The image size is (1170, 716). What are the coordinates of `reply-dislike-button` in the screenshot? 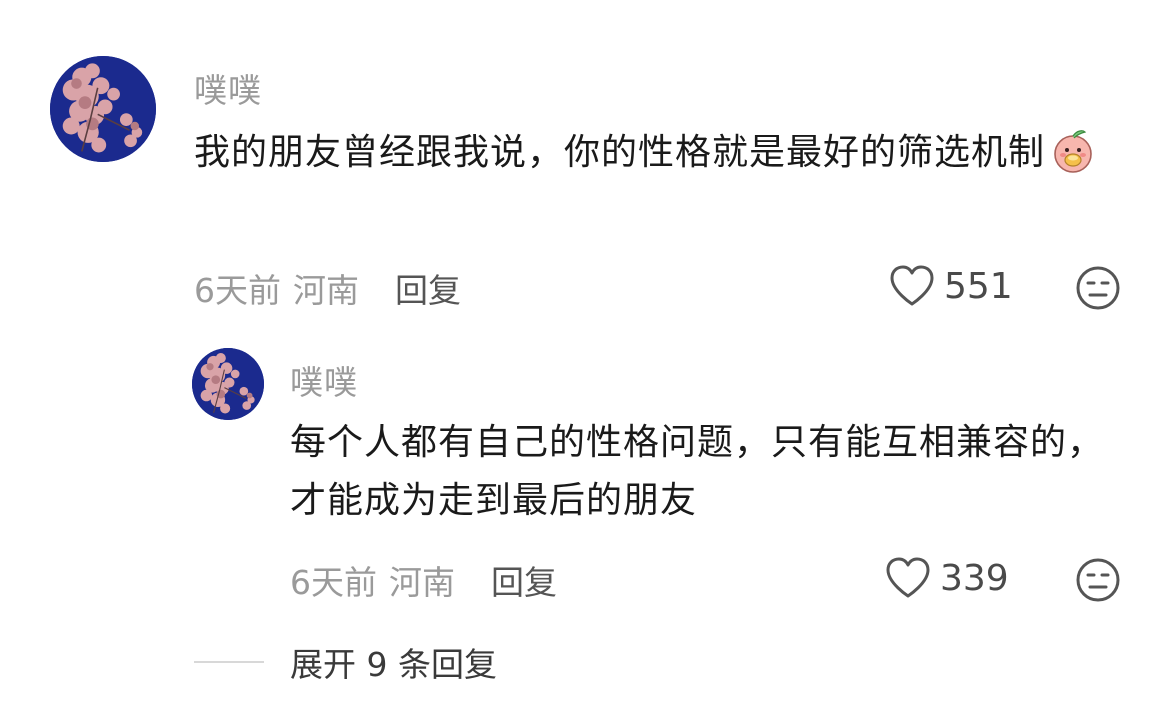 It's located at (1098, 582).